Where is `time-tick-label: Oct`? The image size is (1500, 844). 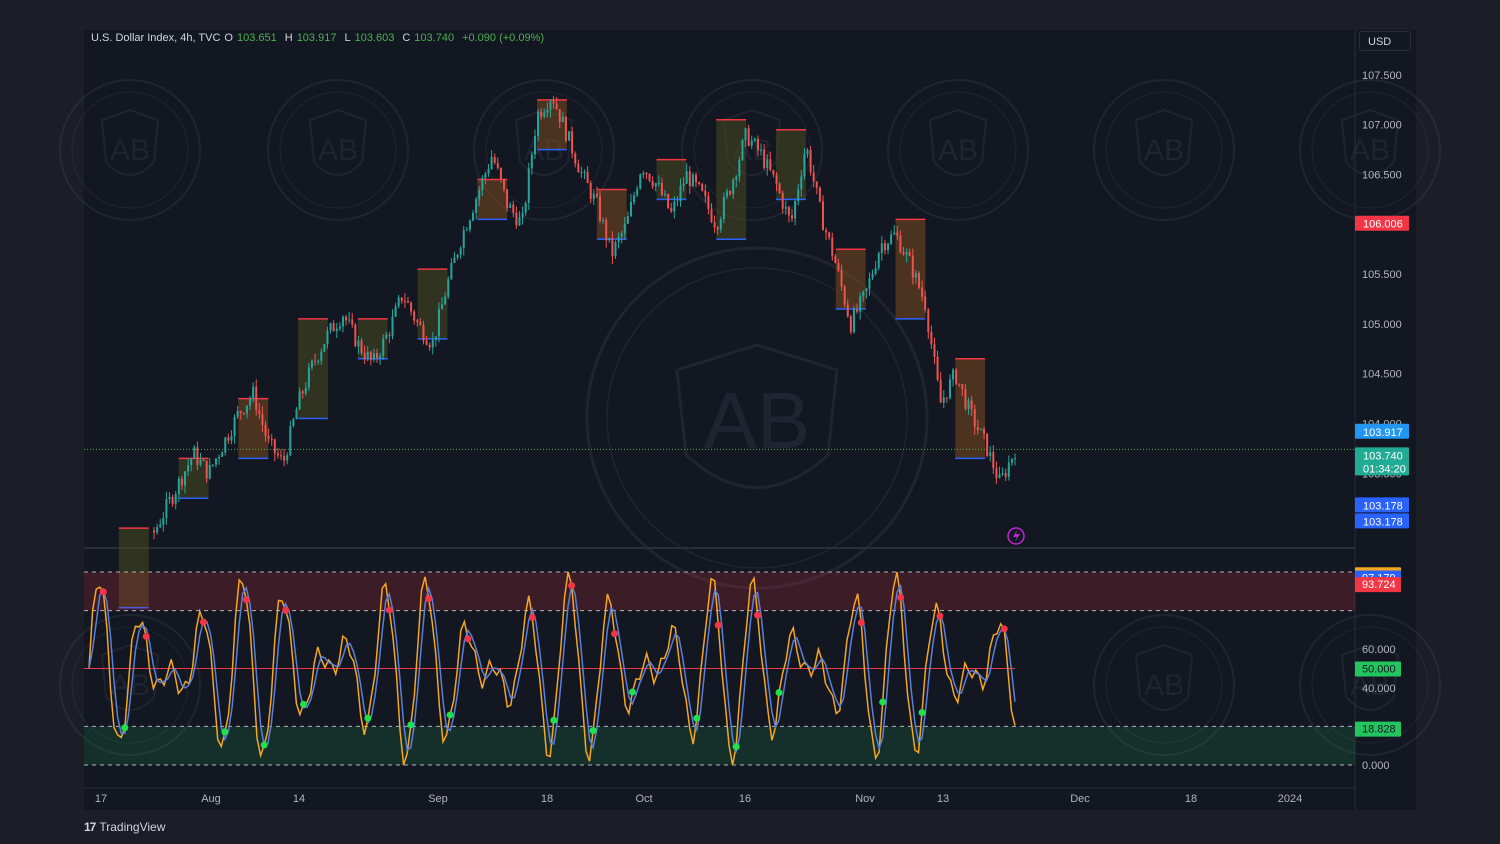 time-tick-label: Oct is located at coordinates (643, 799).